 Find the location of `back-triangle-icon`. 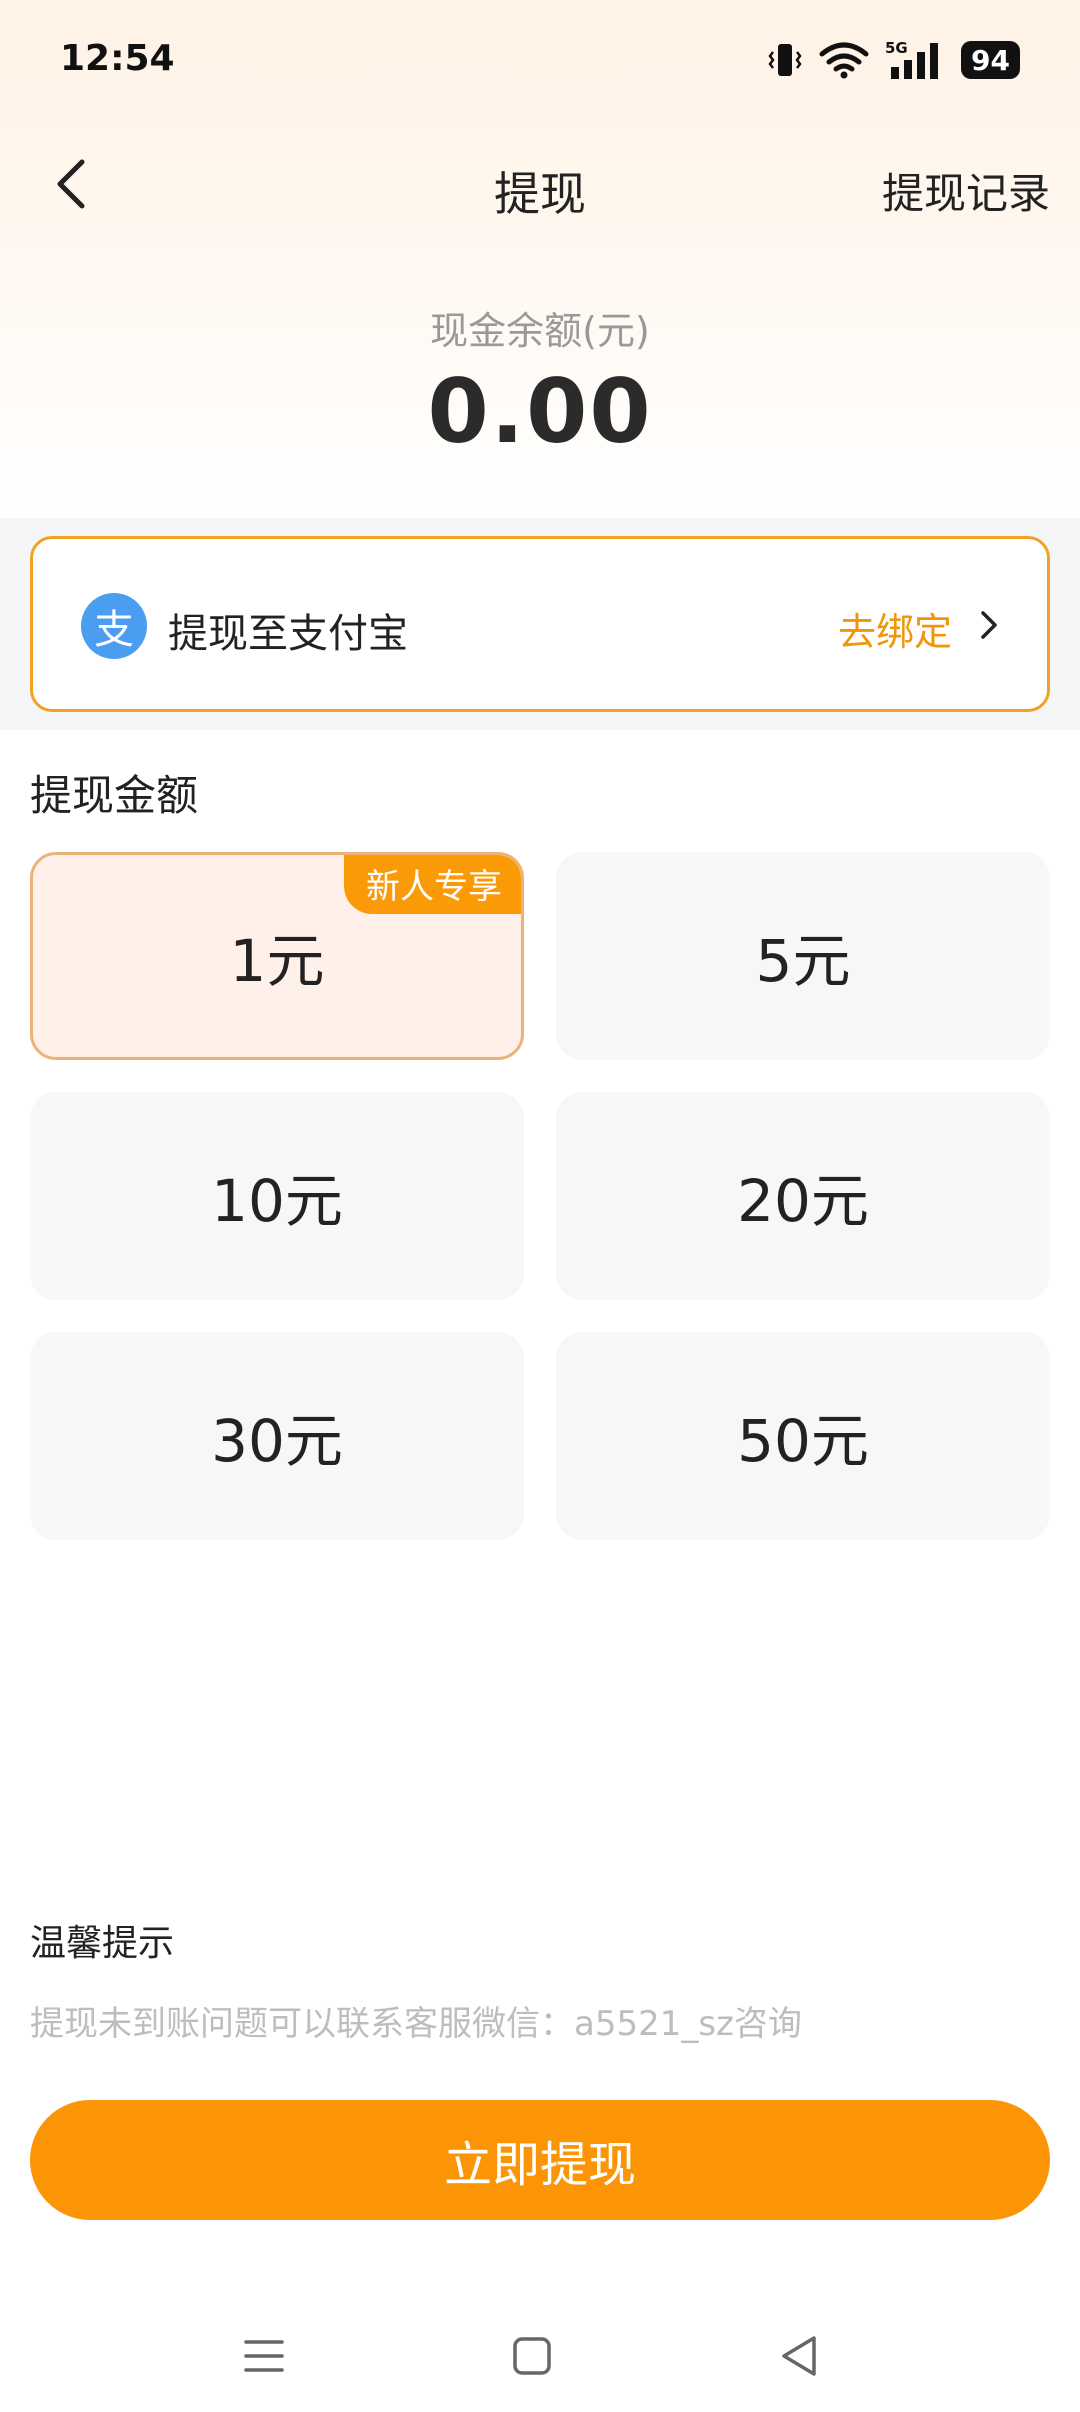

back-triangle-icon is located at coordinates (800, 2356).